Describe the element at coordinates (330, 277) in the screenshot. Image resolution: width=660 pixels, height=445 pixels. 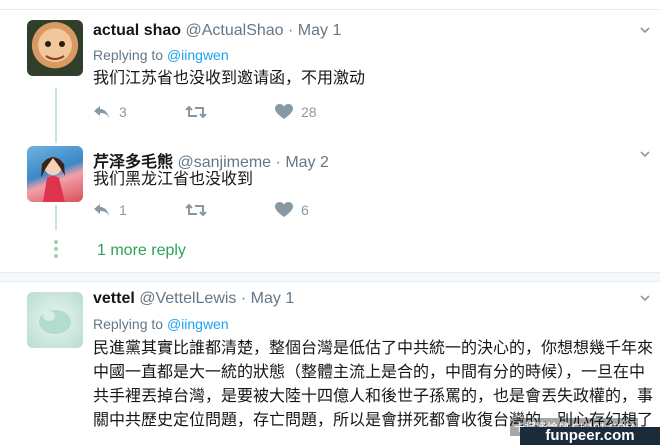
I see `section-divider` at that location.